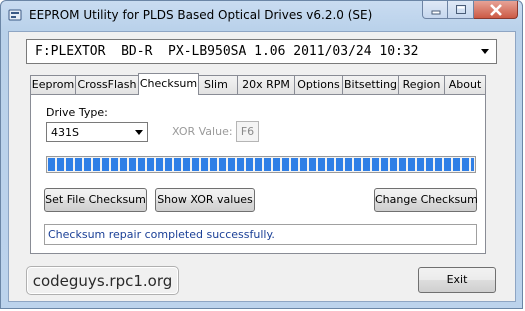  Describe the element at coordinates (168, 84) in the screenshot. I see `tab-checksum: Checksum` at that location.